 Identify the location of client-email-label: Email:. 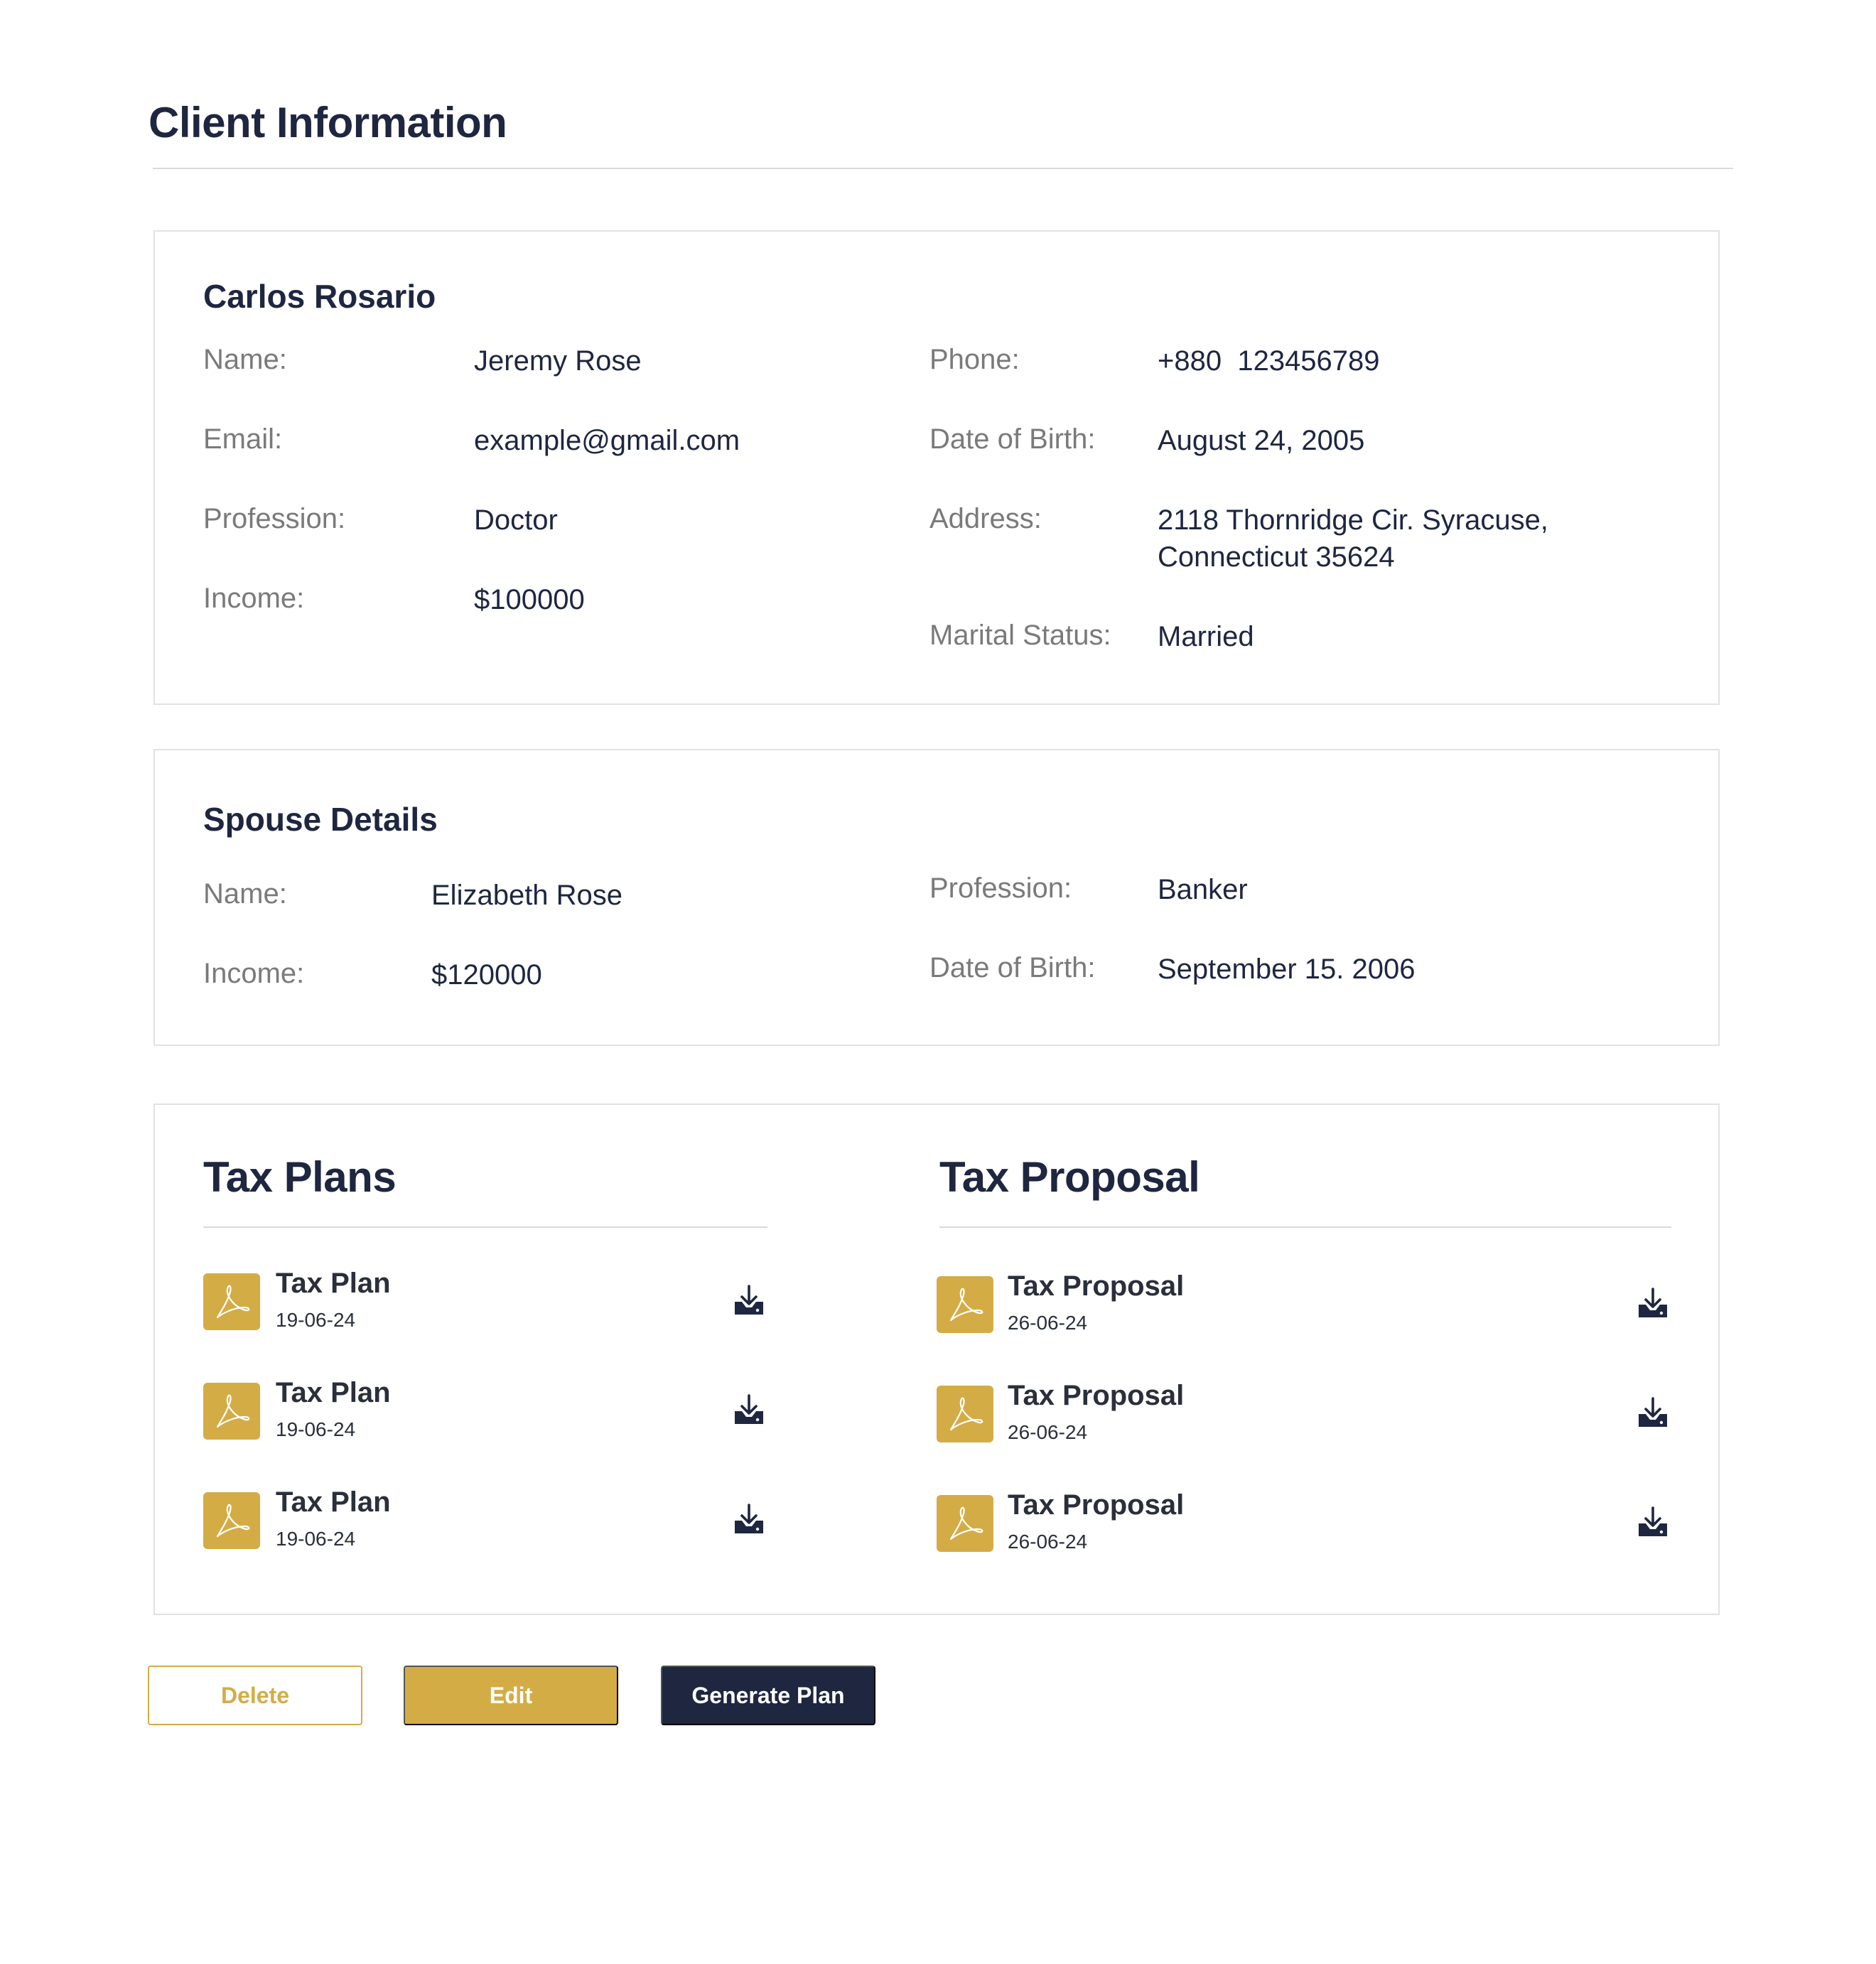
(243, 439).